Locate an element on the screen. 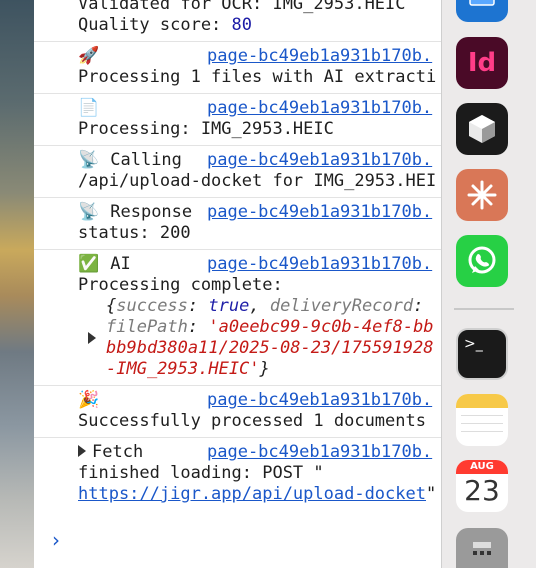 Image resolution: width=536 pixels, height=568 pixels. indesign-app-icon: Id is located at coordinates (482, 63).